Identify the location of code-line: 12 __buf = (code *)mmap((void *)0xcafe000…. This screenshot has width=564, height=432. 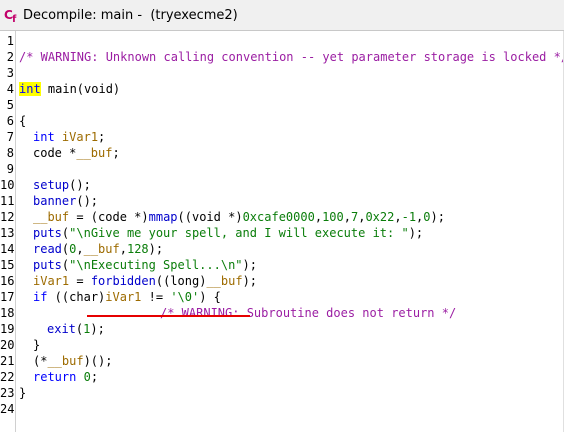
(282, 217).